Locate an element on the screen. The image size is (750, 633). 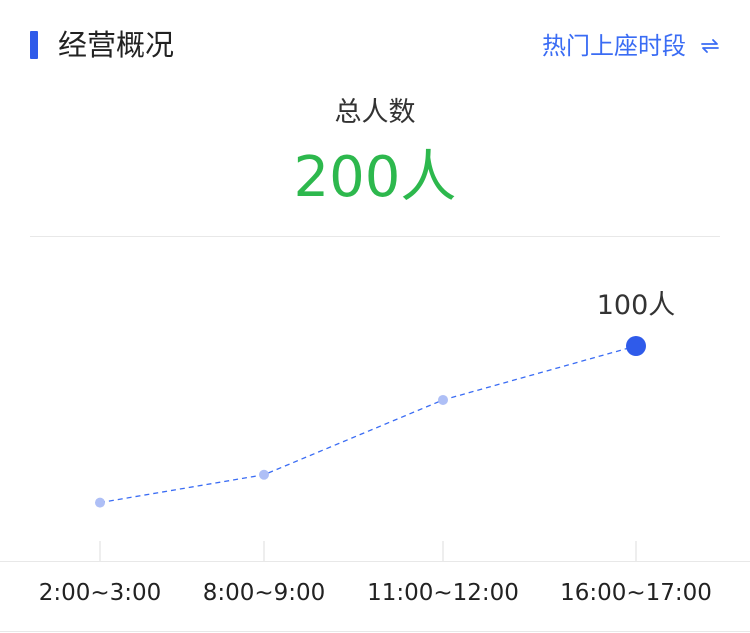
x-tick-label: 11:00~12:00 is located at coordinates (443, 593).